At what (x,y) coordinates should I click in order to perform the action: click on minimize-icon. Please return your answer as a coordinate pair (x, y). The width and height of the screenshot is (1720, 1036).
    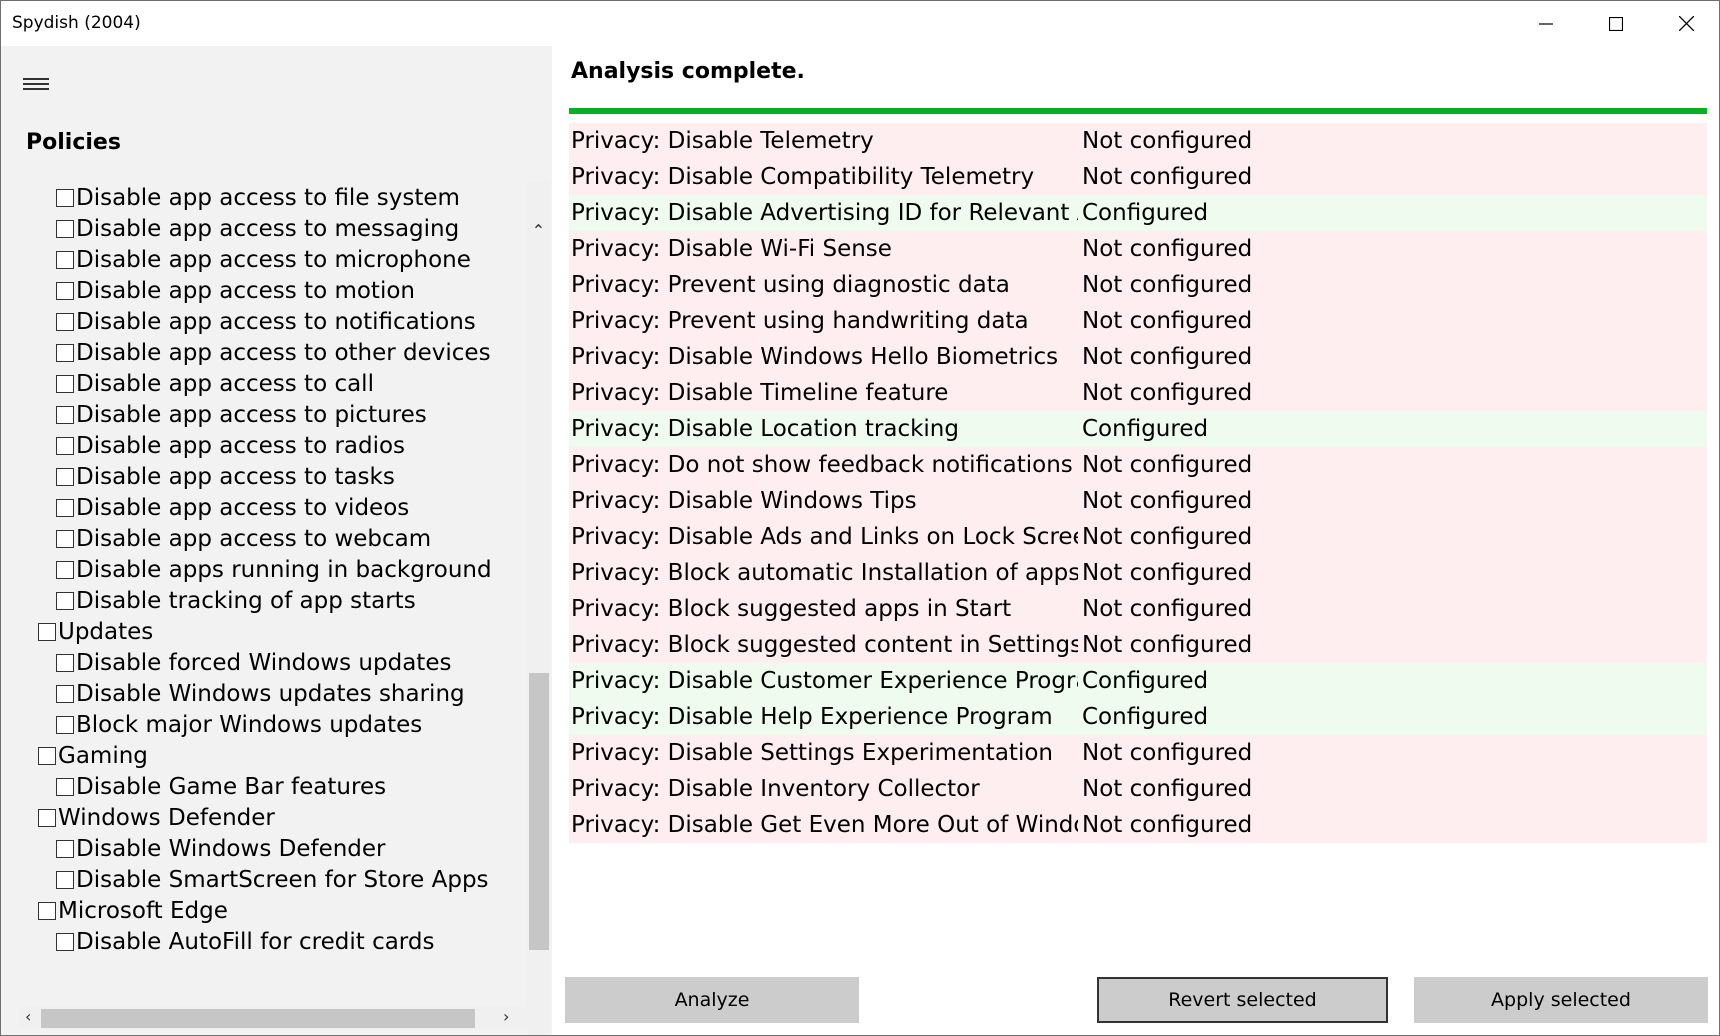
    Looking at the image, I should click on (1546, 23).